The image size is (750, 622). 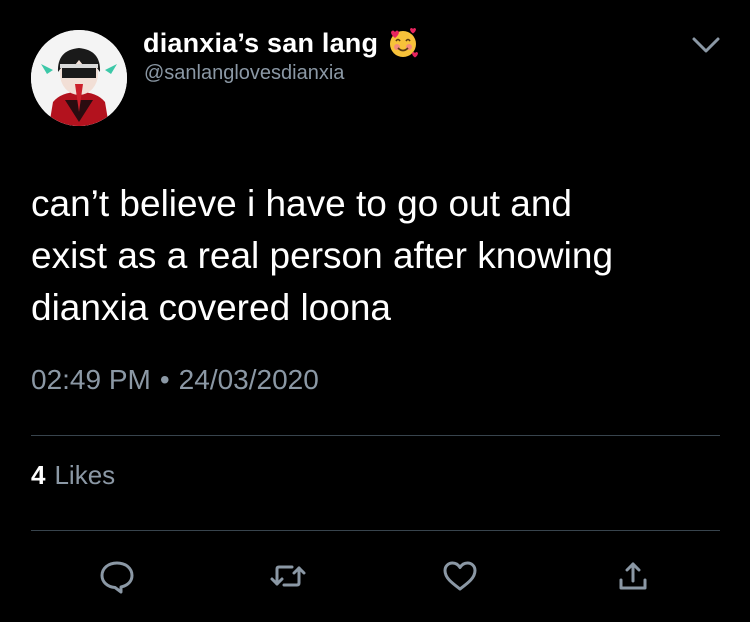 I want to click on speech-bubble-icon, so click(x=117, y=577).